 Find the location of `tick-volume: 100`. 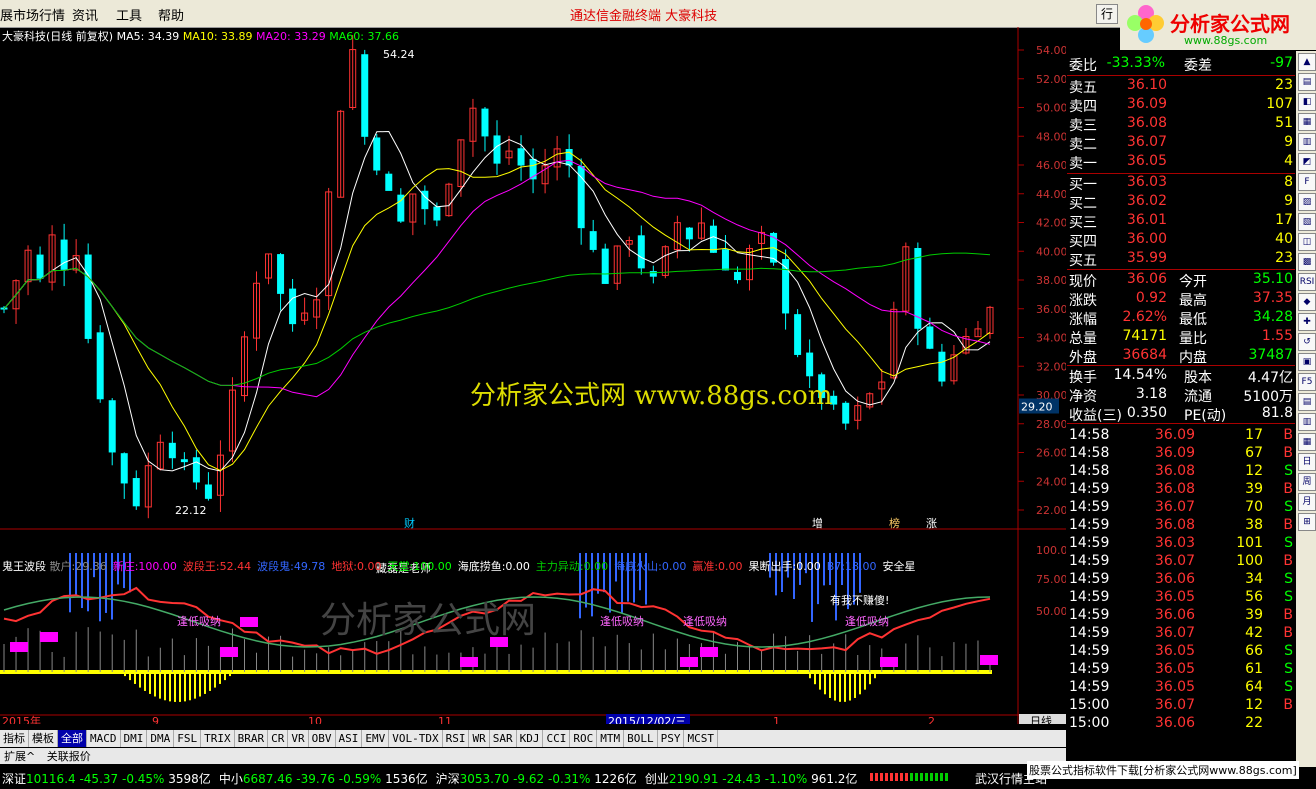

tick-volume: 100 is located at coordinates (1249, 561).